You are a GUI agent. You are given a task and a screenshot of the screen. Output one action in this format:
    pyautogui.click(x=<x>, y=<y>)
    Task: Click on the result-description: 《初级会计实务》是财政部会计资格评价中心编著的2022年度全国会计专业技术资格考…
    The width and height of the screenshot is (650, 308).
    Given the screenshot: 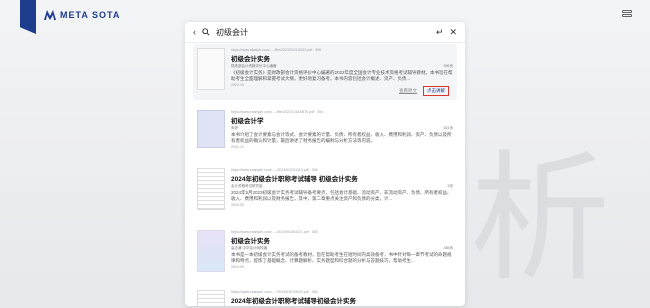 What is the action you would take?
    pyautogui.click(x=342, y=75)
    